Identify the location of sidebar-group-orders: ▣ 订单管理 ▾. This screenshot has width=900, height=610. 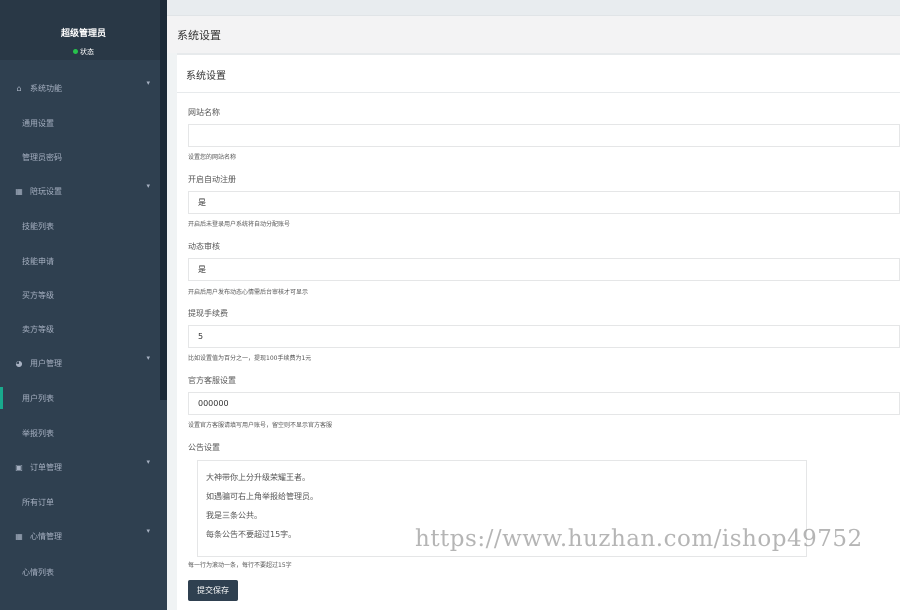
(80, 467).